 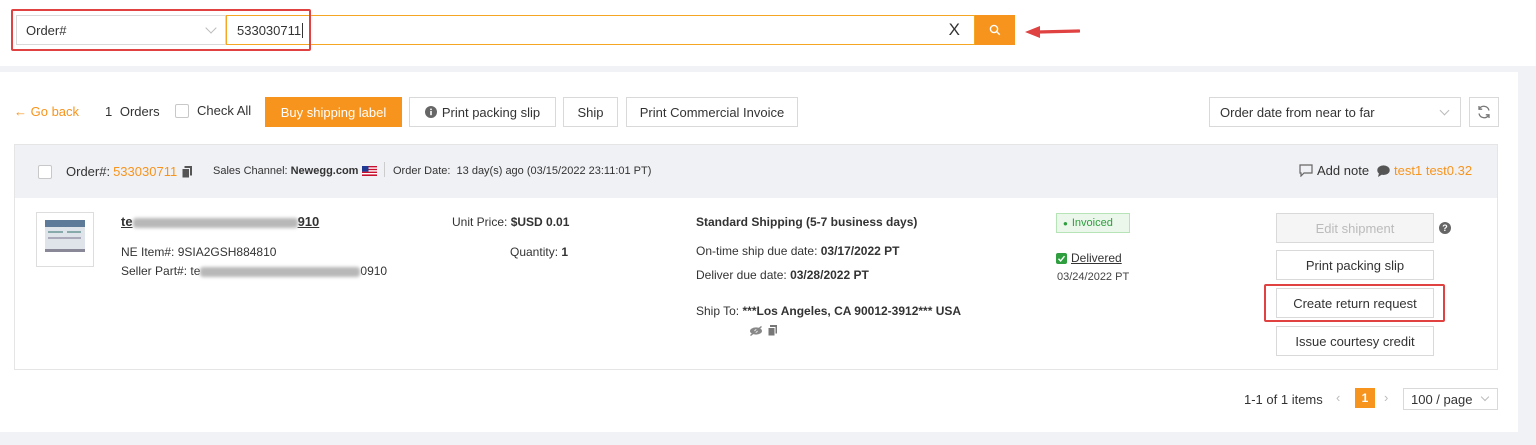 I want to click on delivered-link: Delivered, so click(x=1096, y=258).